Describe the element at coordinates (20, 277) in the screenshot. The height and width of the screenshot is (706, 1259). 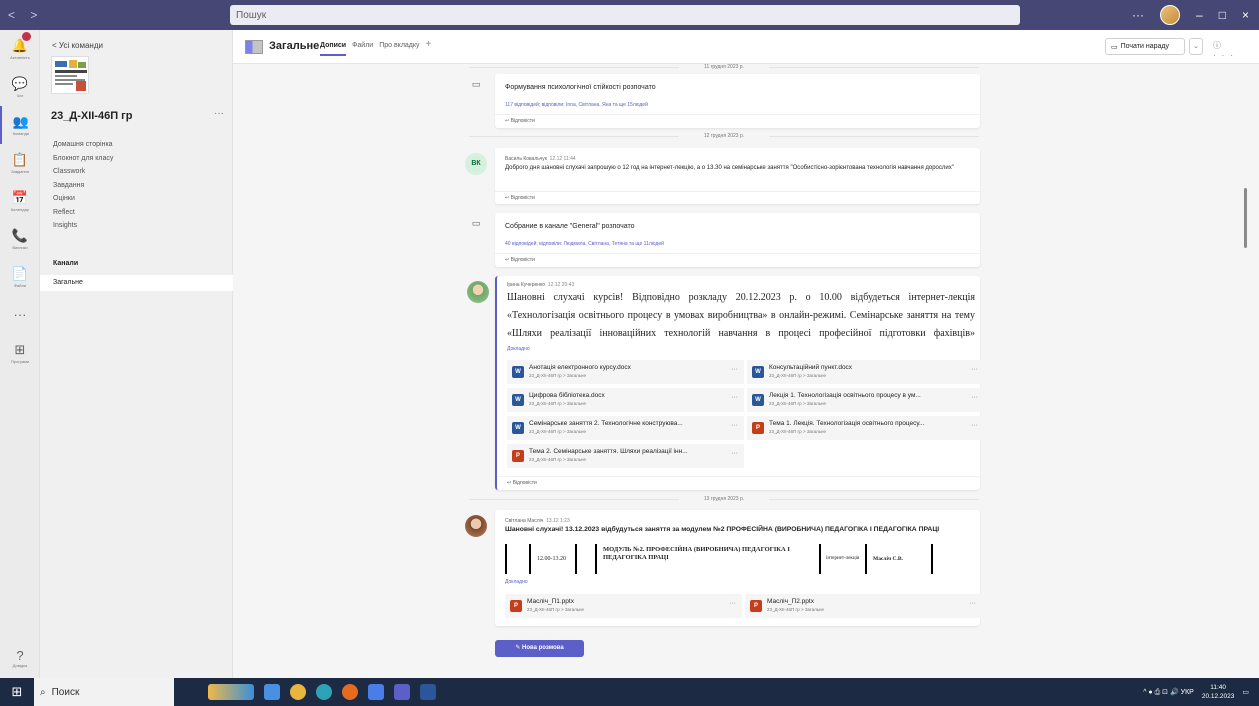
I see `rail-files: 📄 Файли` at that location.